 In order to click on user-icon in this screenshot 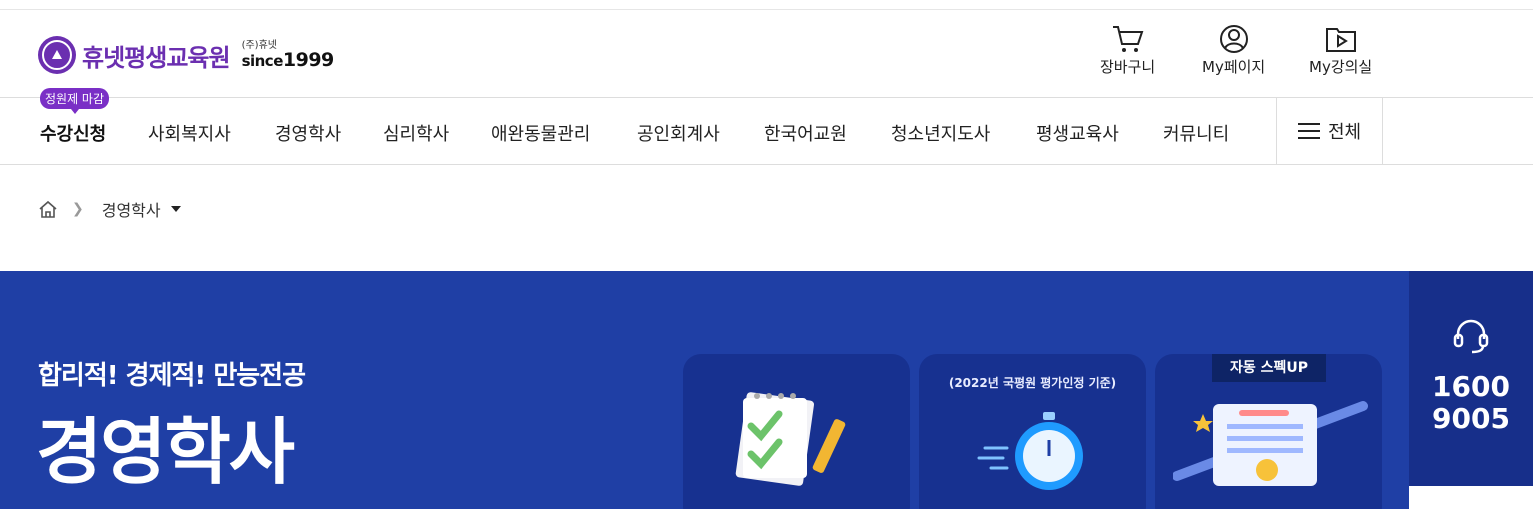, I will do `click(1233, 39)`.